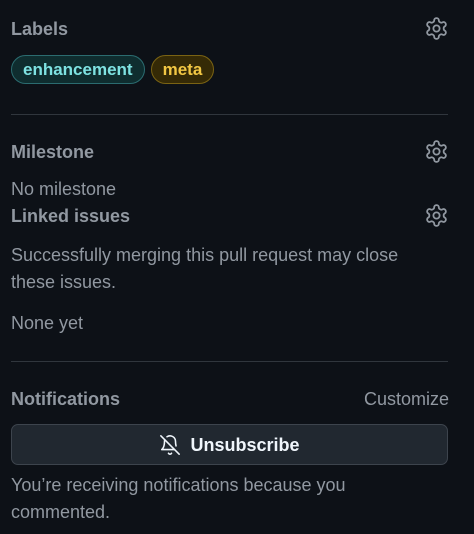 The image size is (474, 534). What do you see at coordinates (436, 151) in the screenshot?
I see `milestone-gear-icon` at bounding box center [436, 151].